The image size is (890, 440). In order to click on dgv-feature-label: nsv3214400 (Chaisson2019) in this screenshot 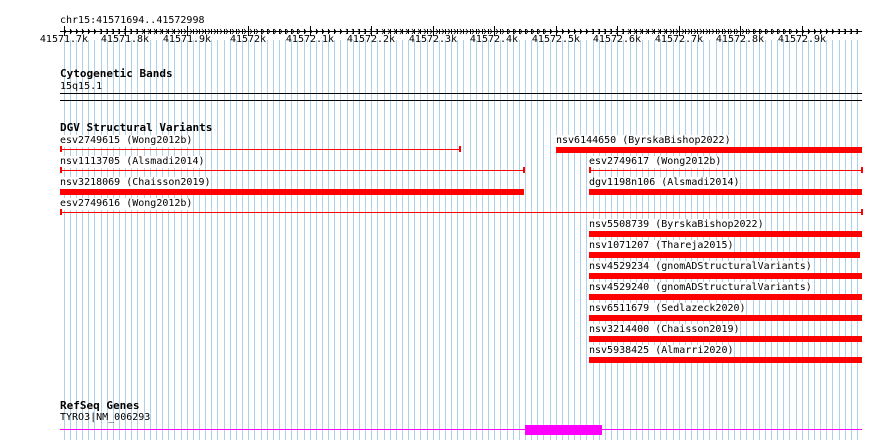, I will do `click(664, 330)`.